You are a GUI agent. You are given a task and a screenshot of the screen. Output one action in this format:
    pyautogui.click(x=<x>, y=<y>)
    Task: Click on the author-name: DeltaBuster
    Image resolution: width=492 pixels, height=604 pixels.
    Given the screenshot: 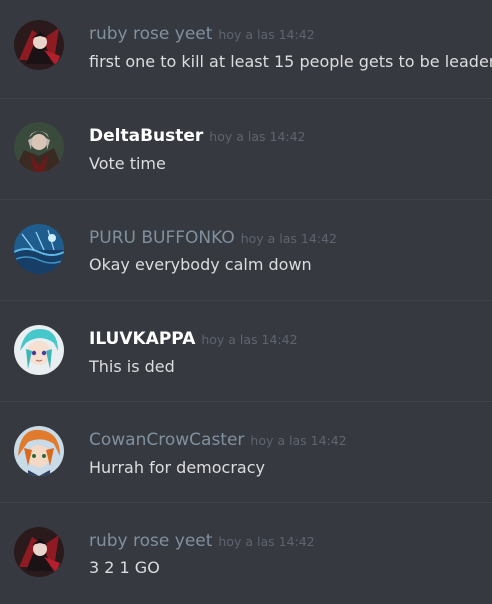 What is the action you would take?
    pyautogui.click(x=146, y=136)
    